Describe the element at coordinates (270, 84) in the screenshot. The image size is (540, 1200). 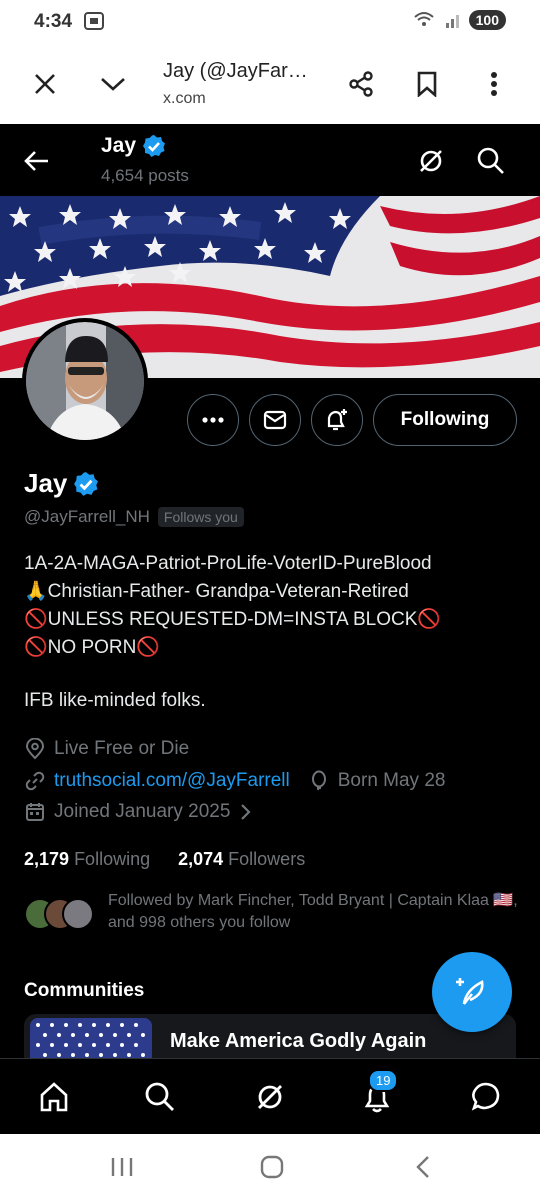
I see `browser-toolbar: Jay (@JayFar… x.com` at that location.